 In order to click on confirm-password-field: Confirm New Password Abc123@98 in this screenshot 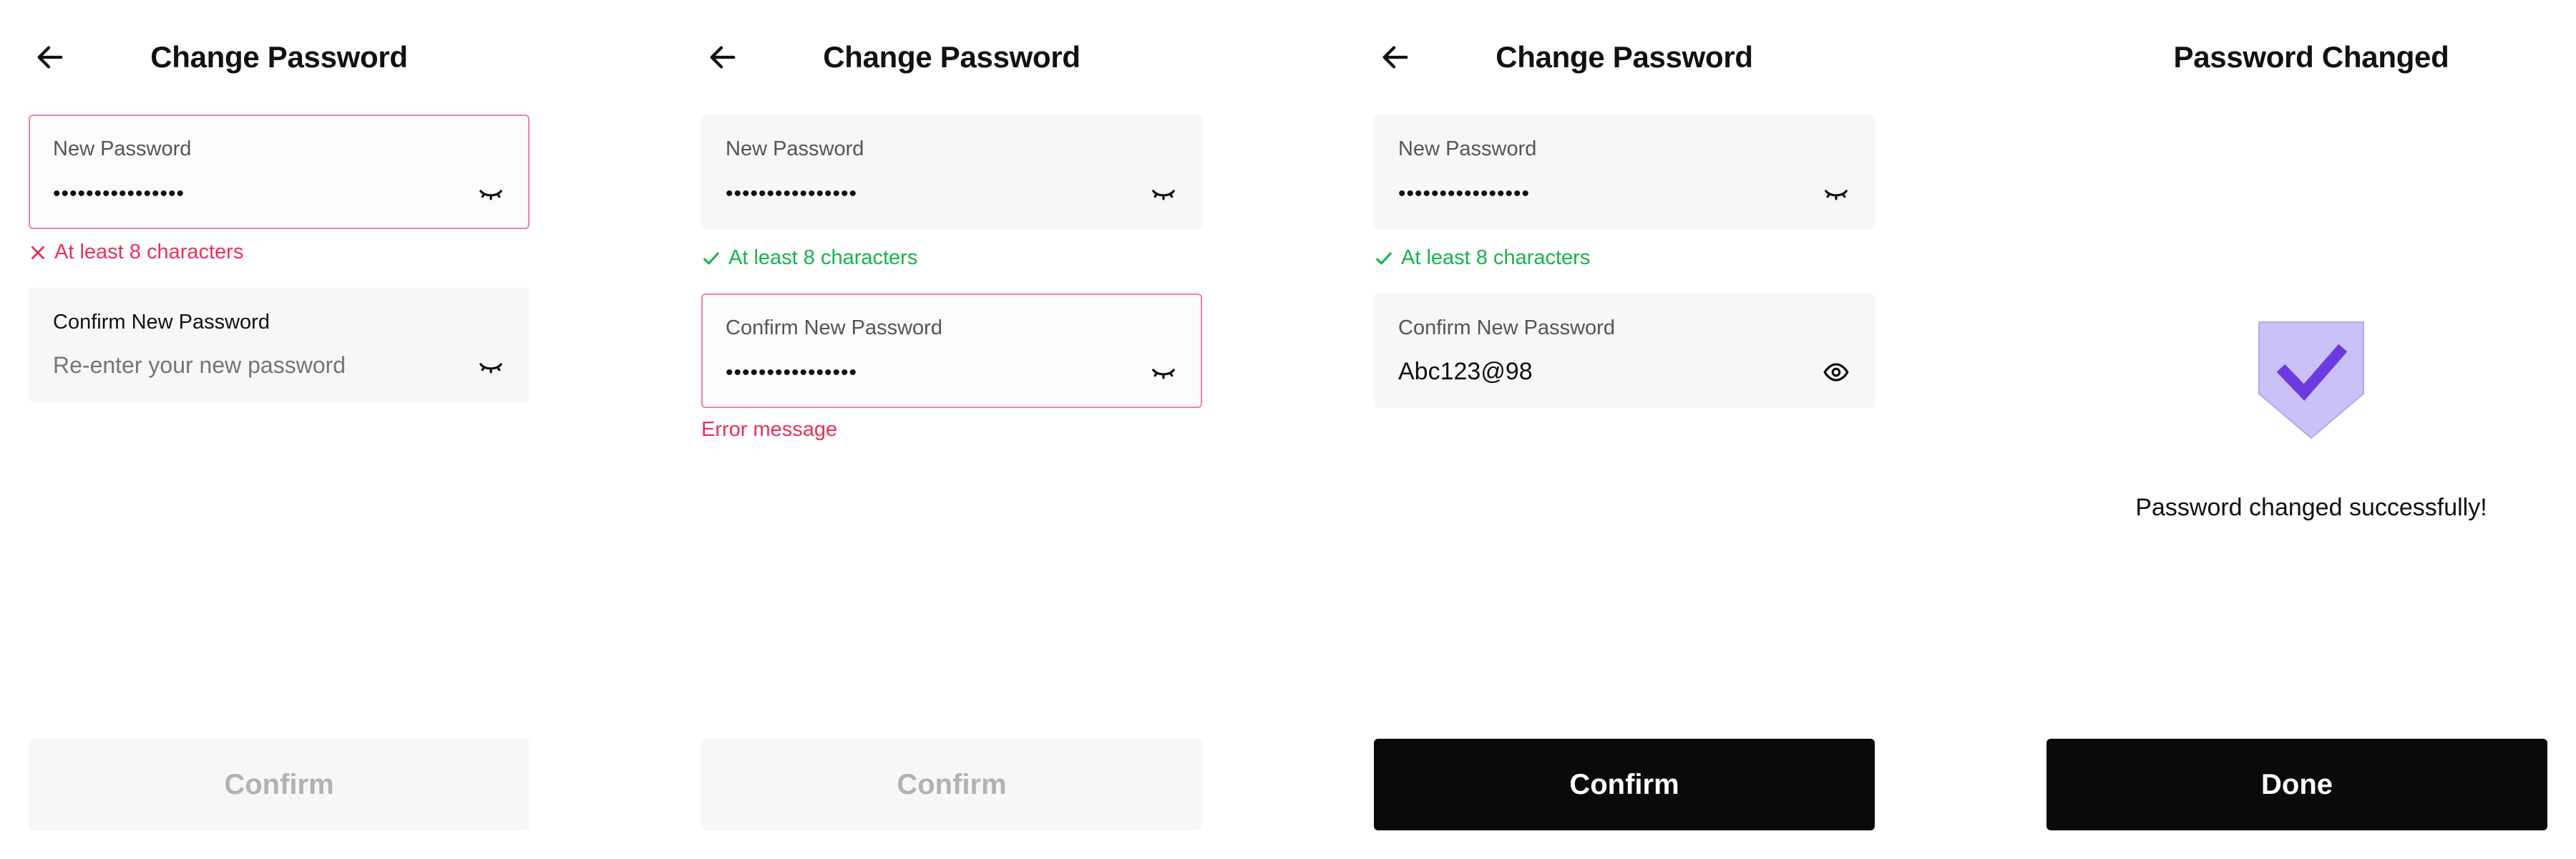, I will do `click(1624, 350)`.